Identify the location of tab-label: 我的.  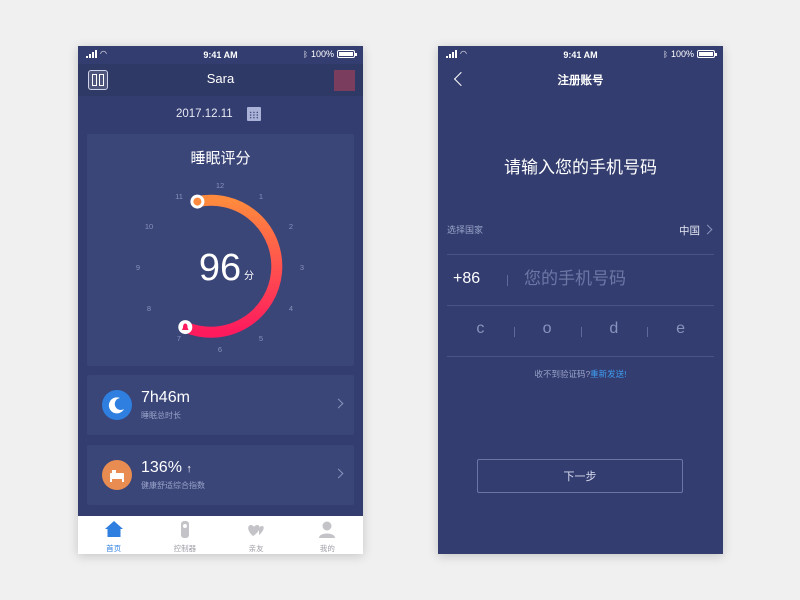
(327, 548).